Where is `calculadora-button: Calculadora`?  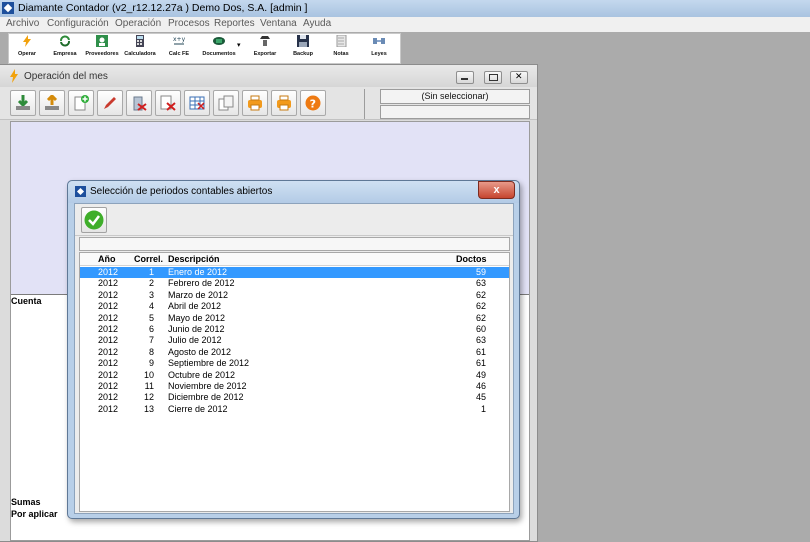 calculadora-button: Calculadora is located at coordinates (140, 47).